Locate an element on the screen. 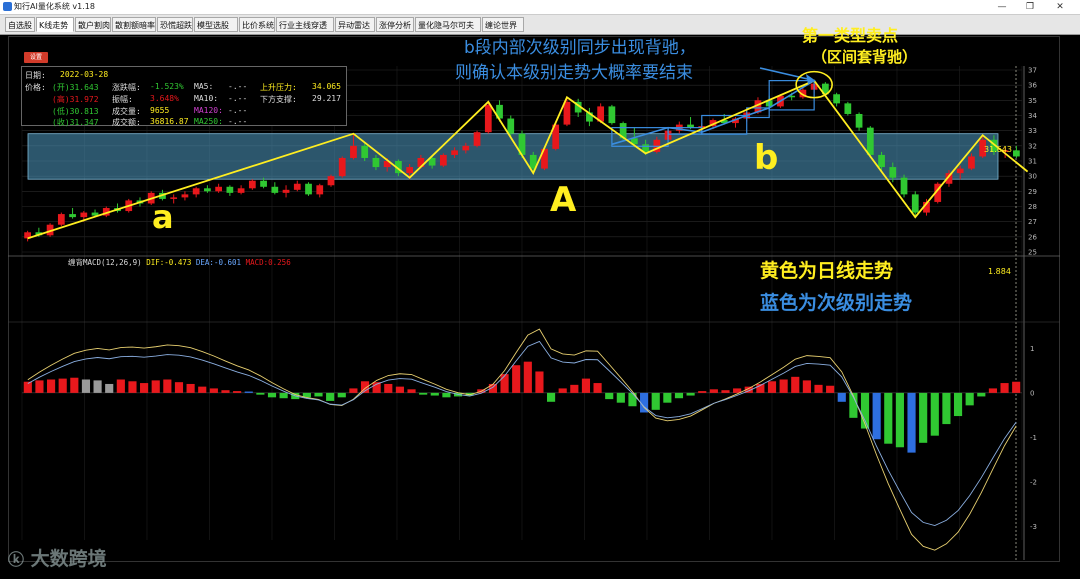  segment-a-label: a is located at coordinates (163, 217).